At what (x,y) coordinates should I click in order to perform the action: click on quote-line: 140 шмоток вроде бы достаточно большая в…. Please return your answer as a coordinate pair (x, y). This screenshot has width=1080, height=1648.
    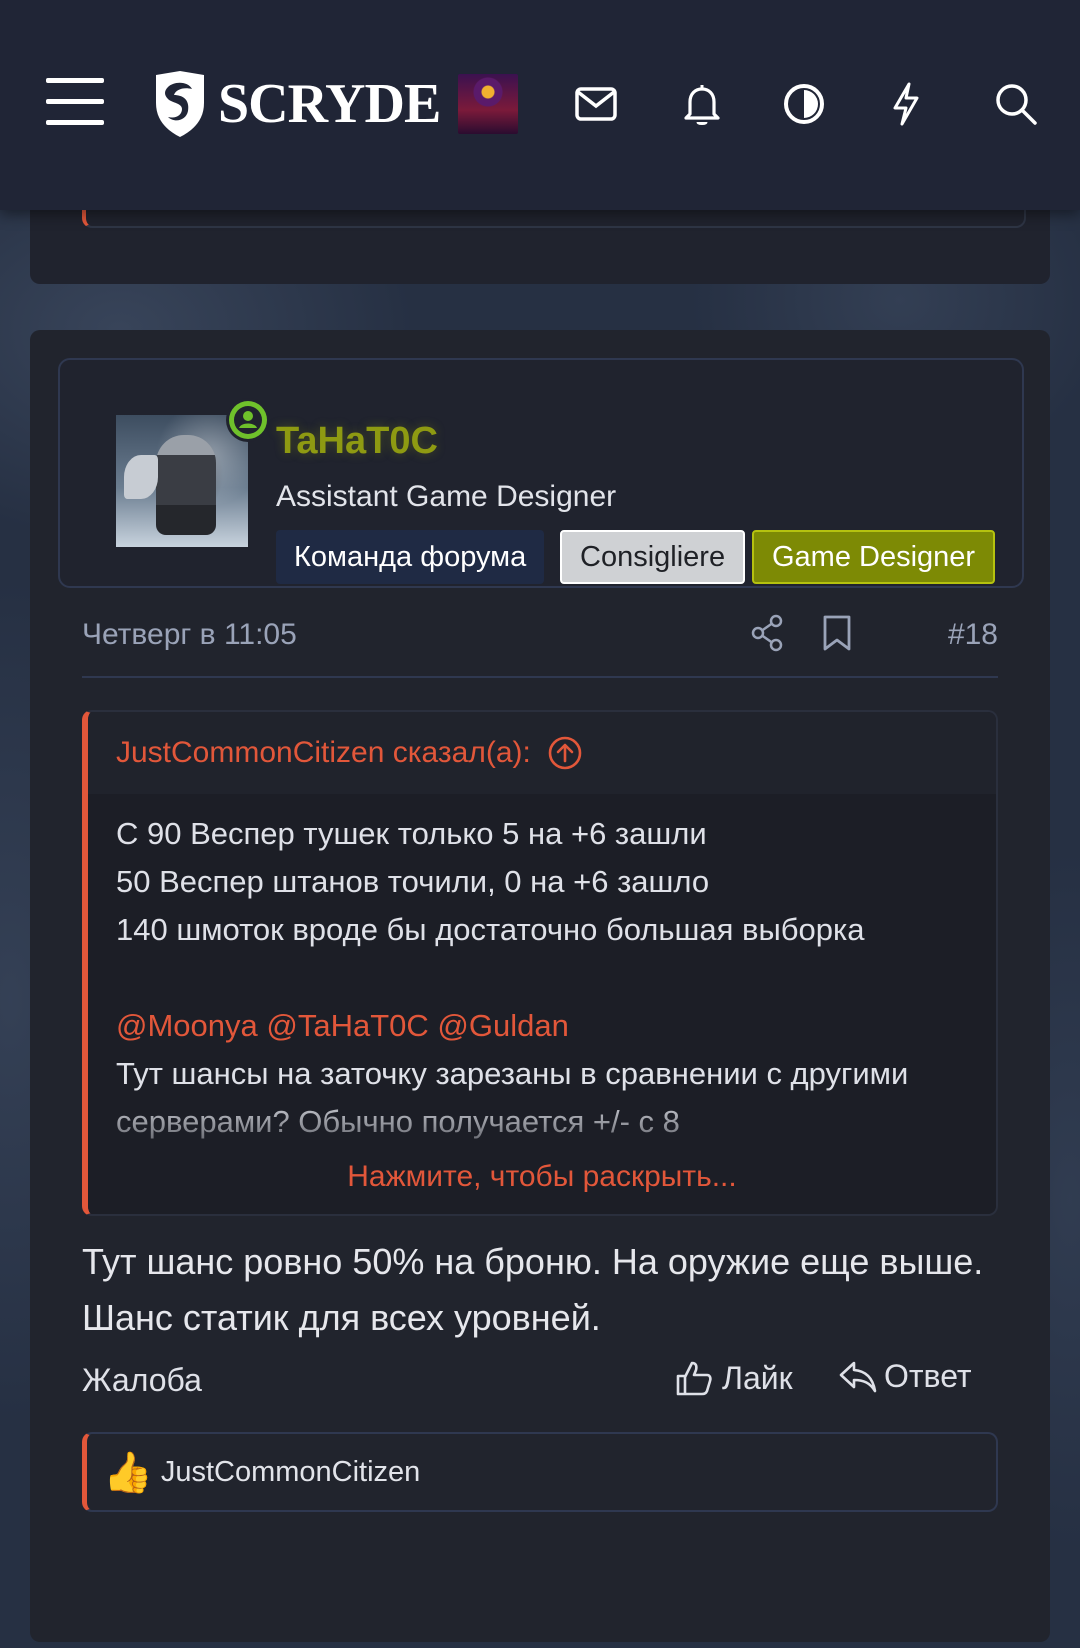
    Looking at the image, I should click on (490, 929).